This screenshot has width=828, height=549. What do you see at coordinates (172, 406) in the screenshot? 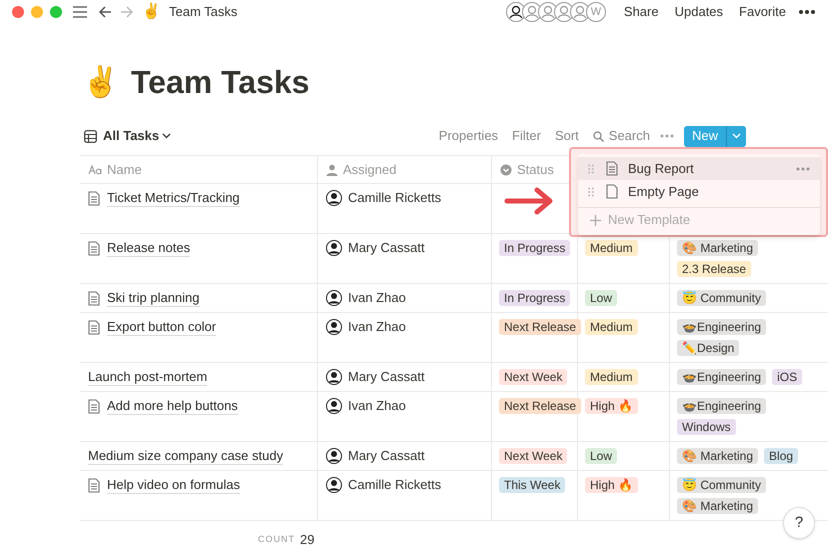
I see `task-name: Add more help buttons` at bounding box center [172, 406].